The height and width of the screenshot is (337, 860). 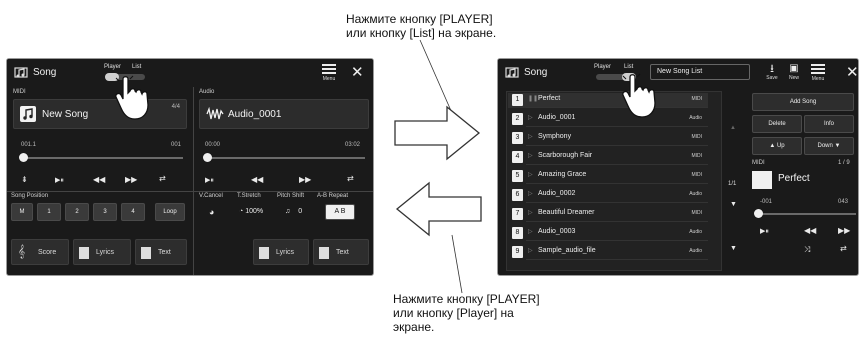 What do you see at coordinates (758, 163) in the screenshot?
I see `list-midi-label: MIDI` at bounding box center [758, 163].